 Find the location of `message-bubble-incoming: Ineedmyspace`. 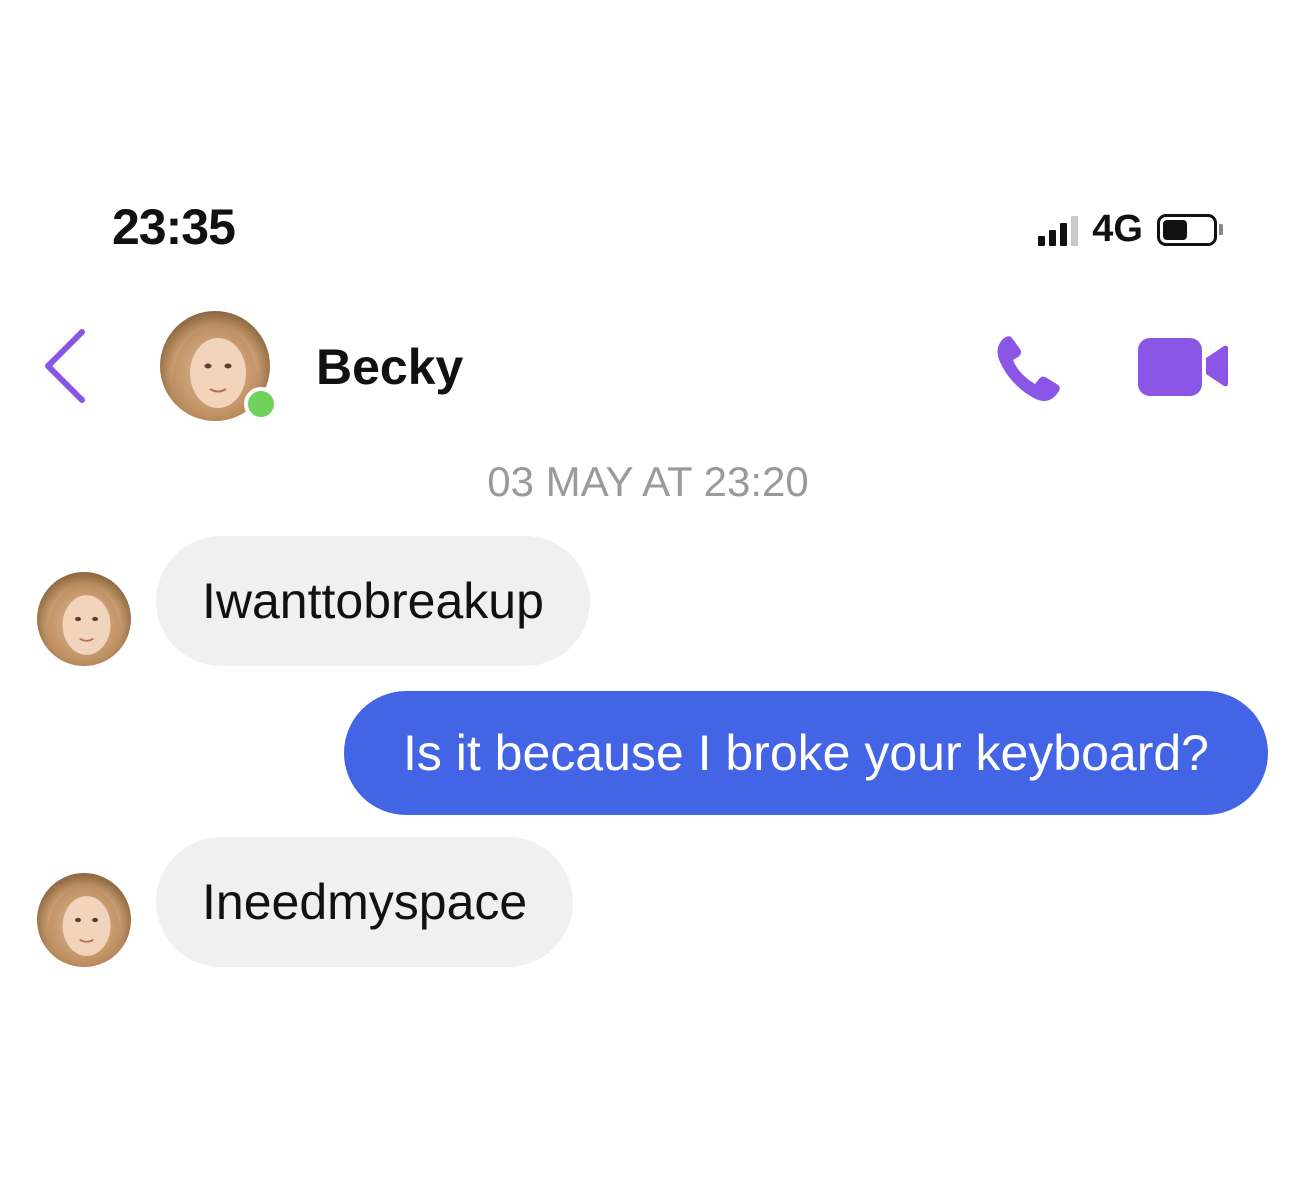

message-bubble-incoming: Ineedmyspace is located at coordinates (365, 902).